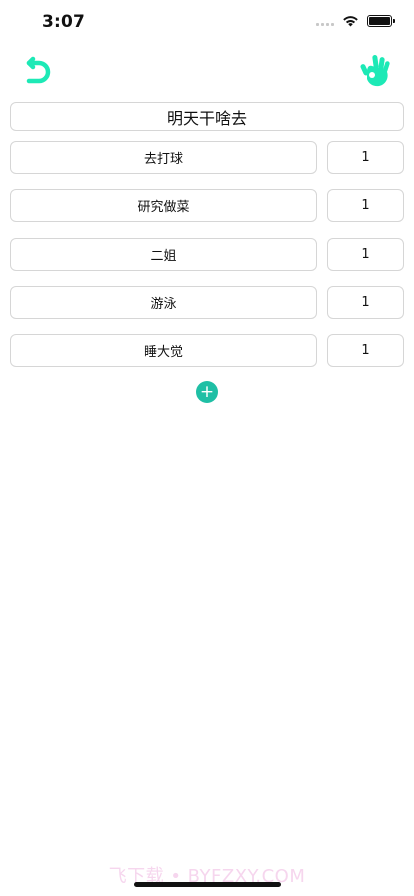 This screenshot has height=896, width=414. I want to click on option-row: 游泳 1, so click(207, 302).